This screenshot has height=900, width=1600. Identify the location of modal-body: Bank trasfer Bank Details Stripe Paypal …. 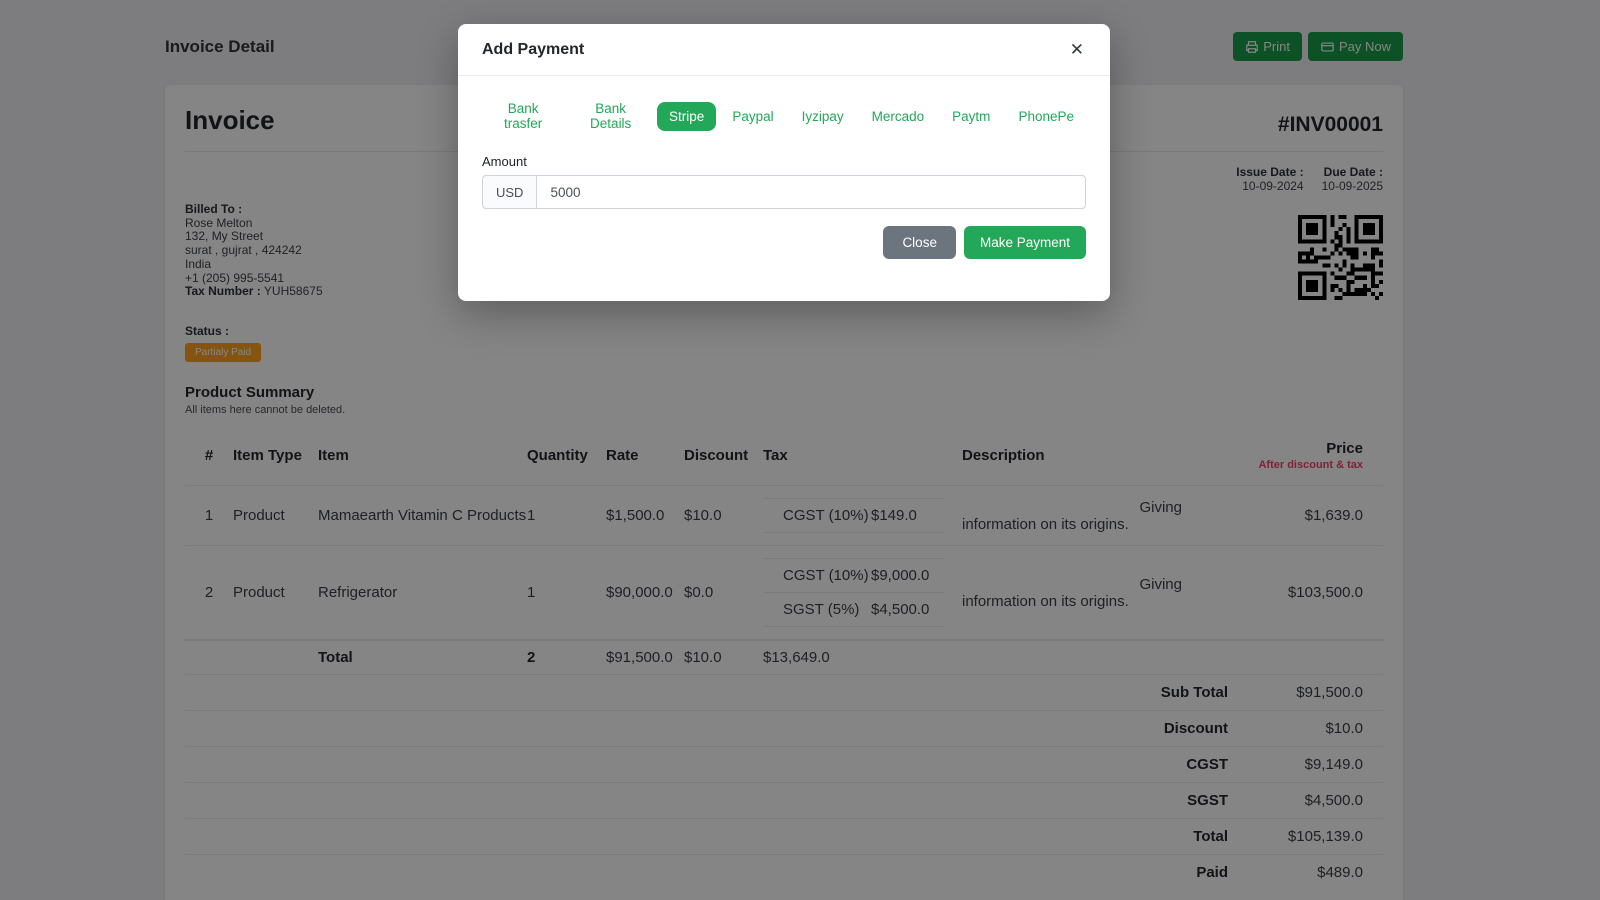
(784, 188).